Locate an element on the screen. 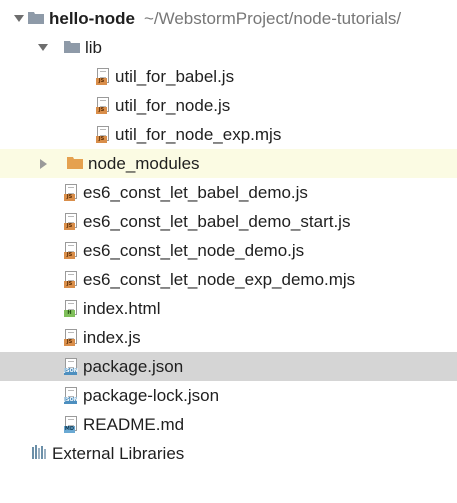  file-name: es6_const_let_babel_demo_start.js is located at coordinates (217, 221).